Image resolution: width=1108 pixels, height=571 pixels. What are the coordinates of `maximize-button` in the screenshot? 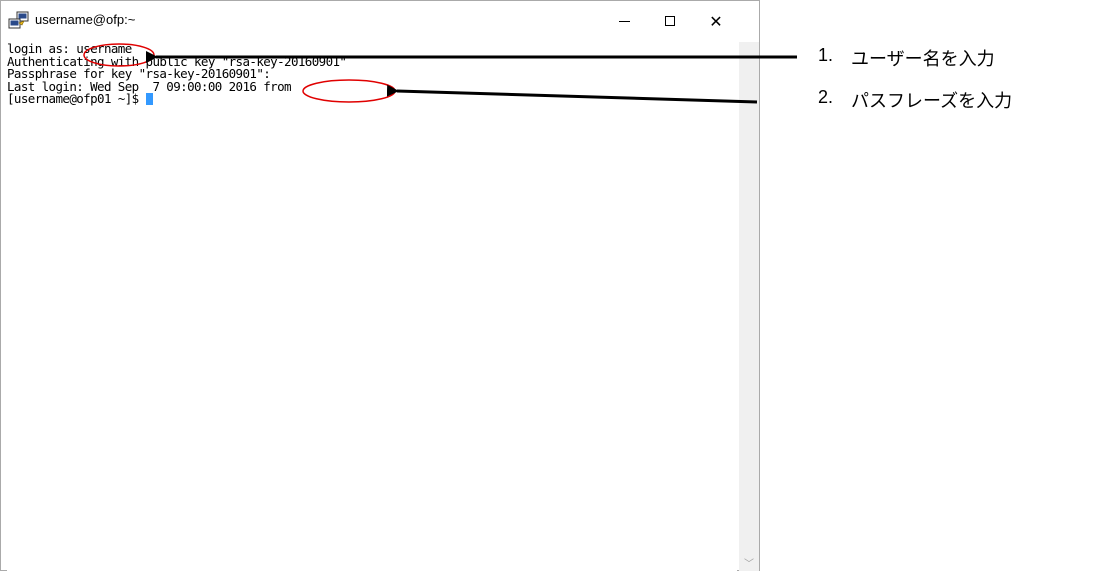 It's located at (670, 21).